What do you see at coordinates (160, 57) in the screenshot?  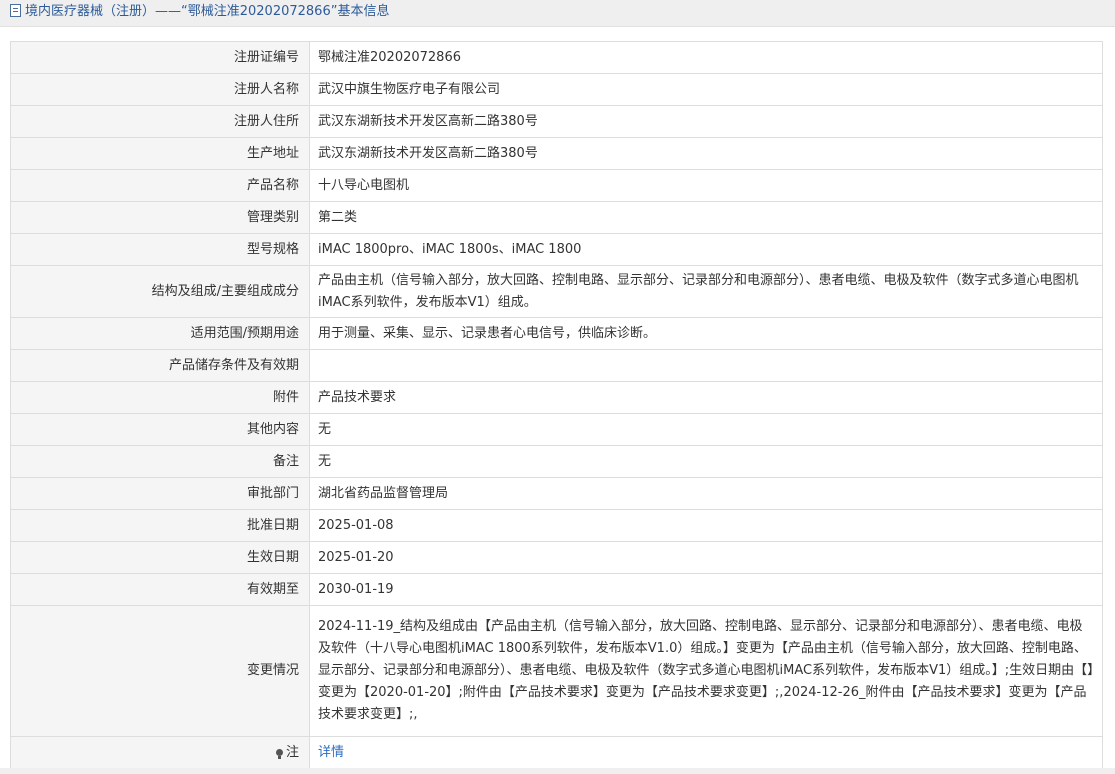 I see `field-label: 注册证编号` at bounding box center [160, 57].